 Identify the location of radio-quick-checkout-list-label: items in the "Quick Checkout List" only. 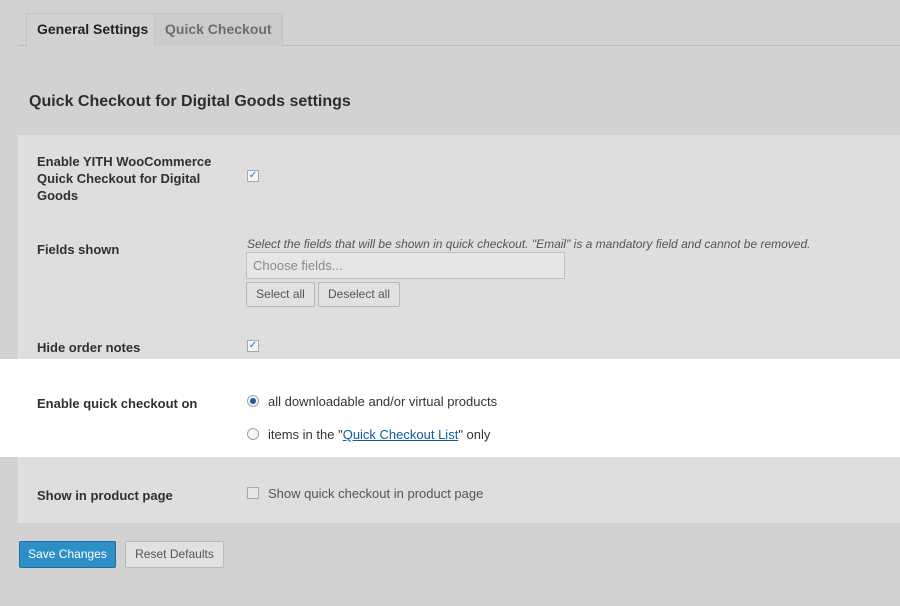
(379, 434).